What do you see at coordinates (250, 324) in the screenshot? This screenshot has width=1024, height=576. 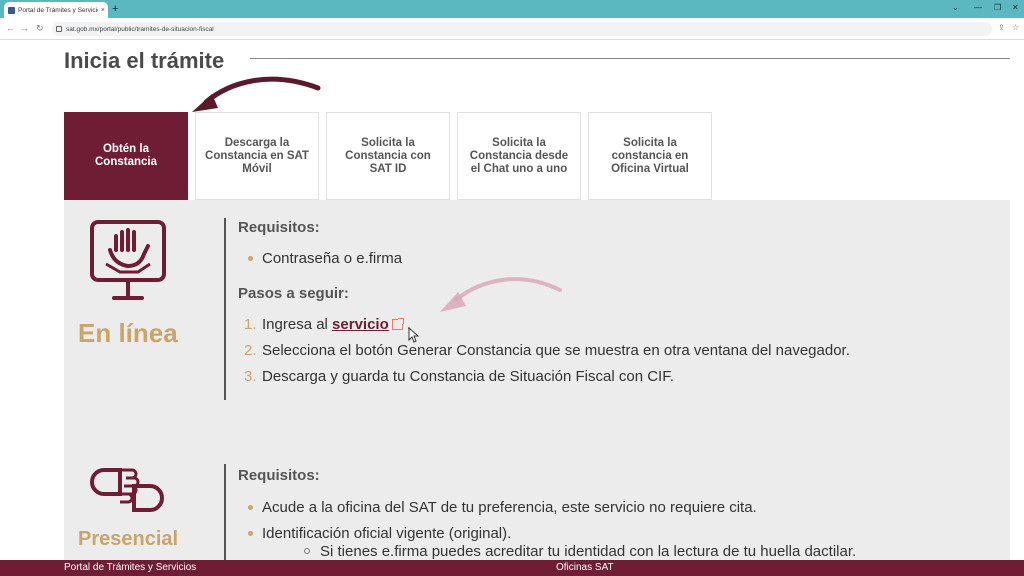 I see `step-number: 1.` at bounding box center [250, 324].